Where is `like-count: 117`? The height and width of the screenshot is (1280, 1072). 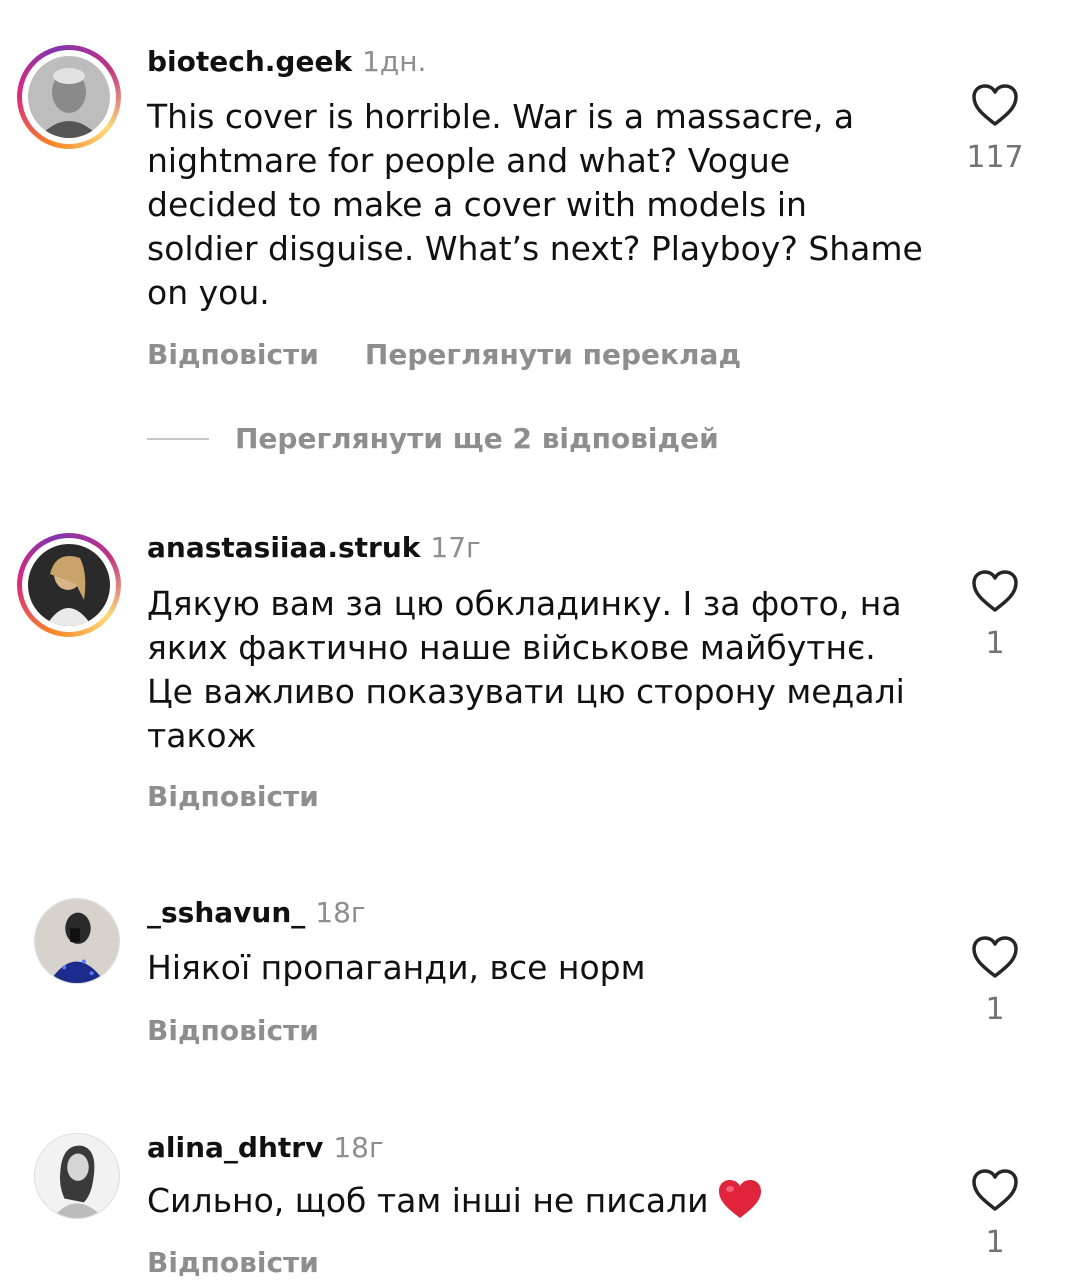
like-count: 117 is located at coordinates (995, 157).